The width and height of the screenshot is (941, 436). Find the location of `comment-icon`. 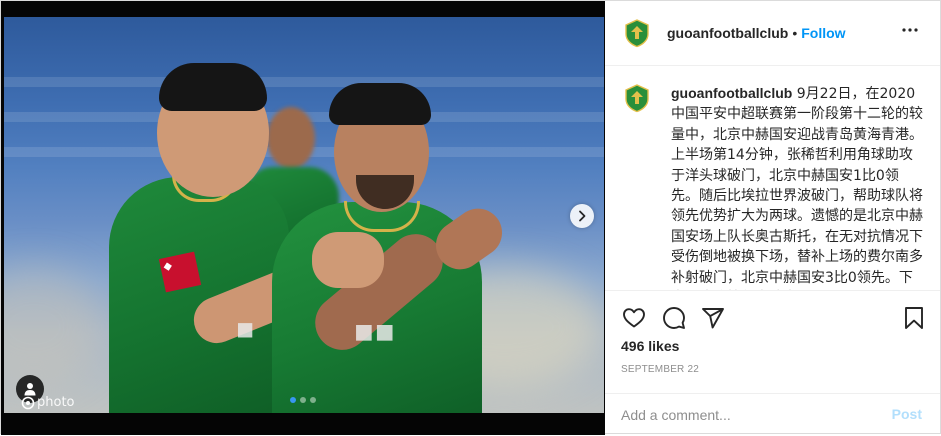

comment-icon is located at coordinates (674, 318).